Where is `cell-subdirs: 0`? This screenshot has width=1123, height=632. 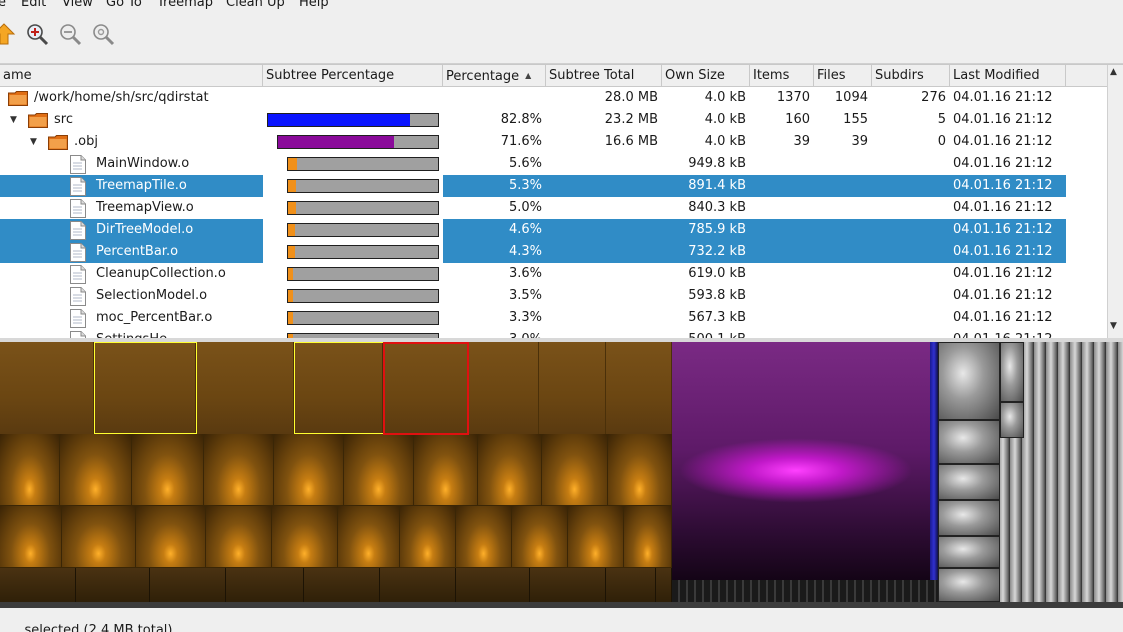
cell-subdirs: 0 is located at coordinates (941, 141).